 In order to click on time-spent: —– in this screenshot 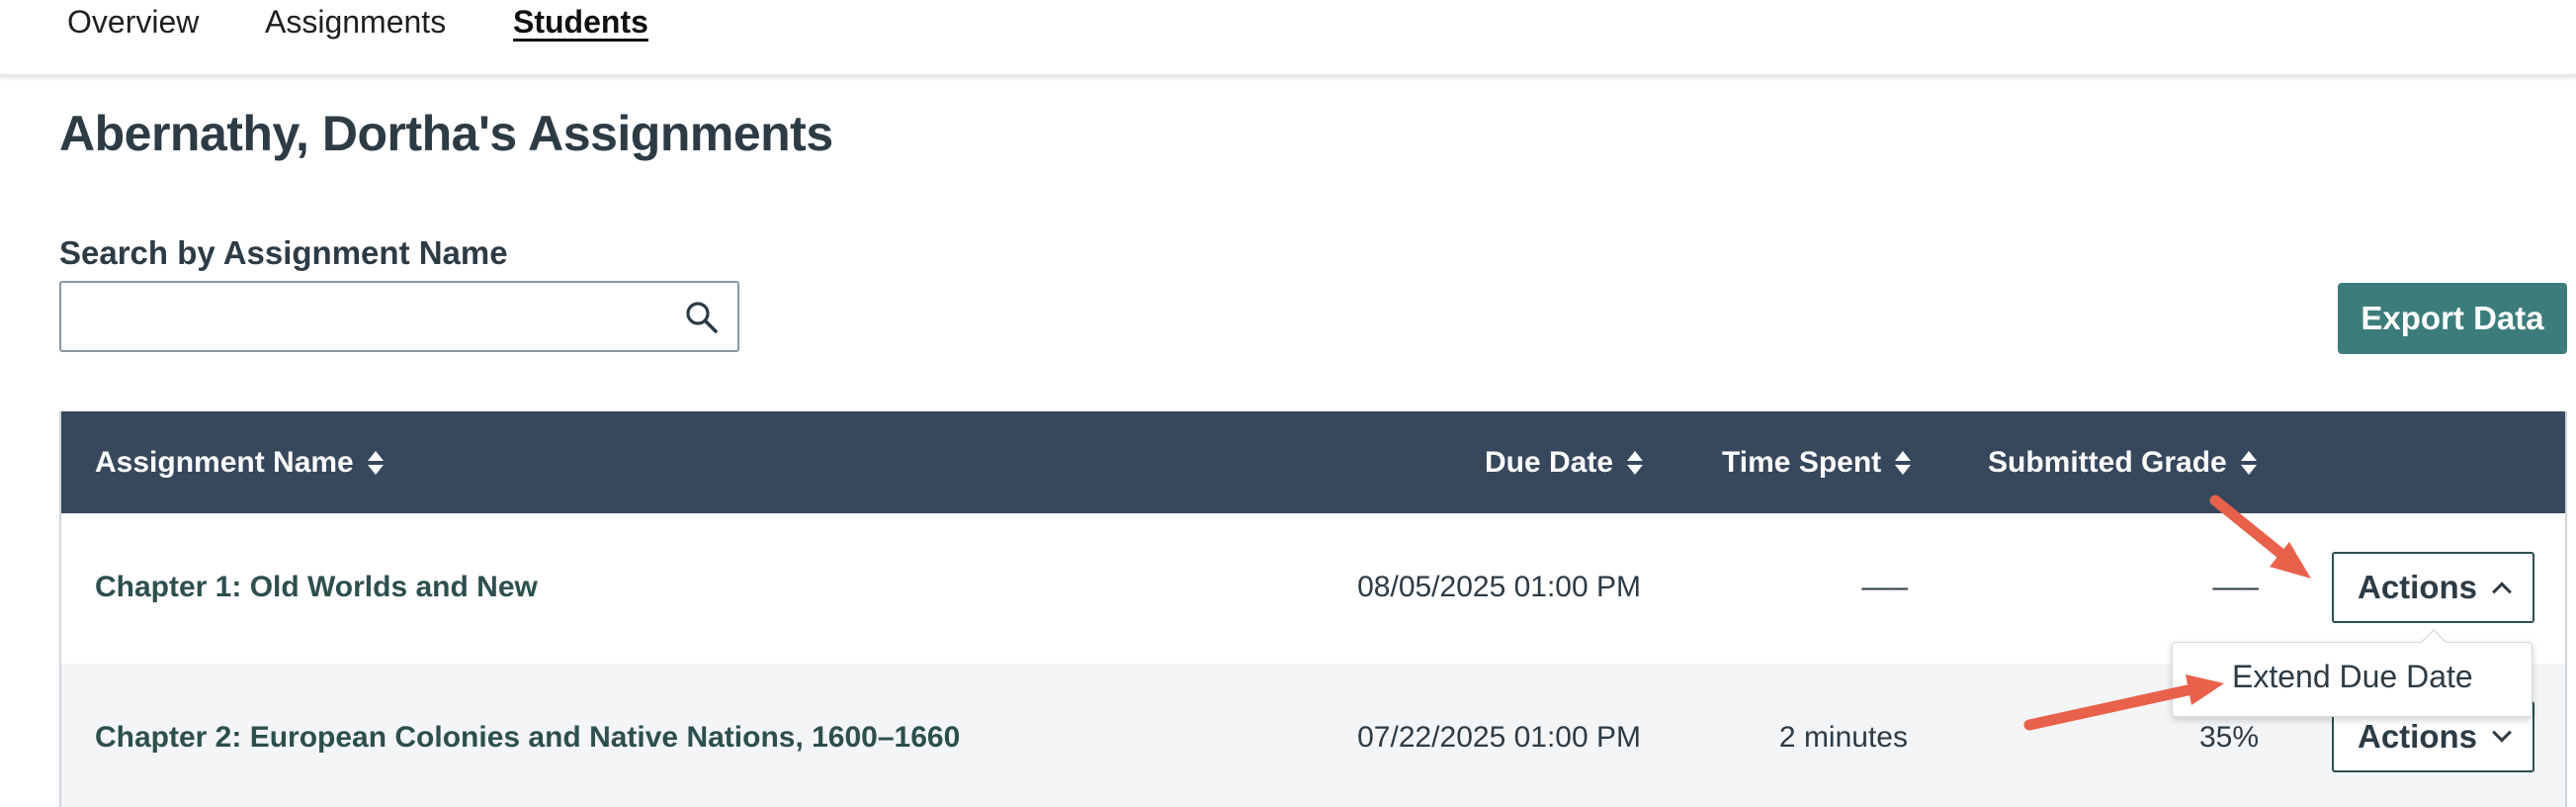, I will do `click(1884, 587)`.